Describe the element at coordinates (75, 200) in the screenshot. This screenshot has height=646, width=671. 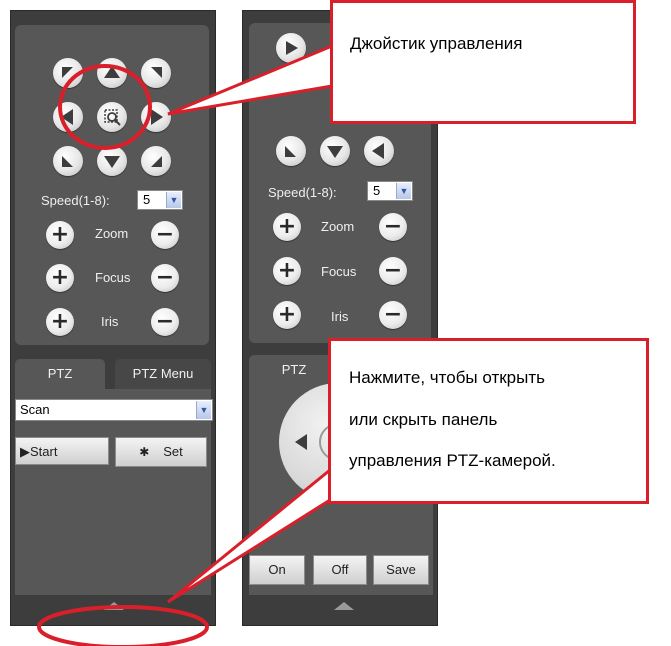
I see `left-speed-label: Speed(1-8):` at that location.